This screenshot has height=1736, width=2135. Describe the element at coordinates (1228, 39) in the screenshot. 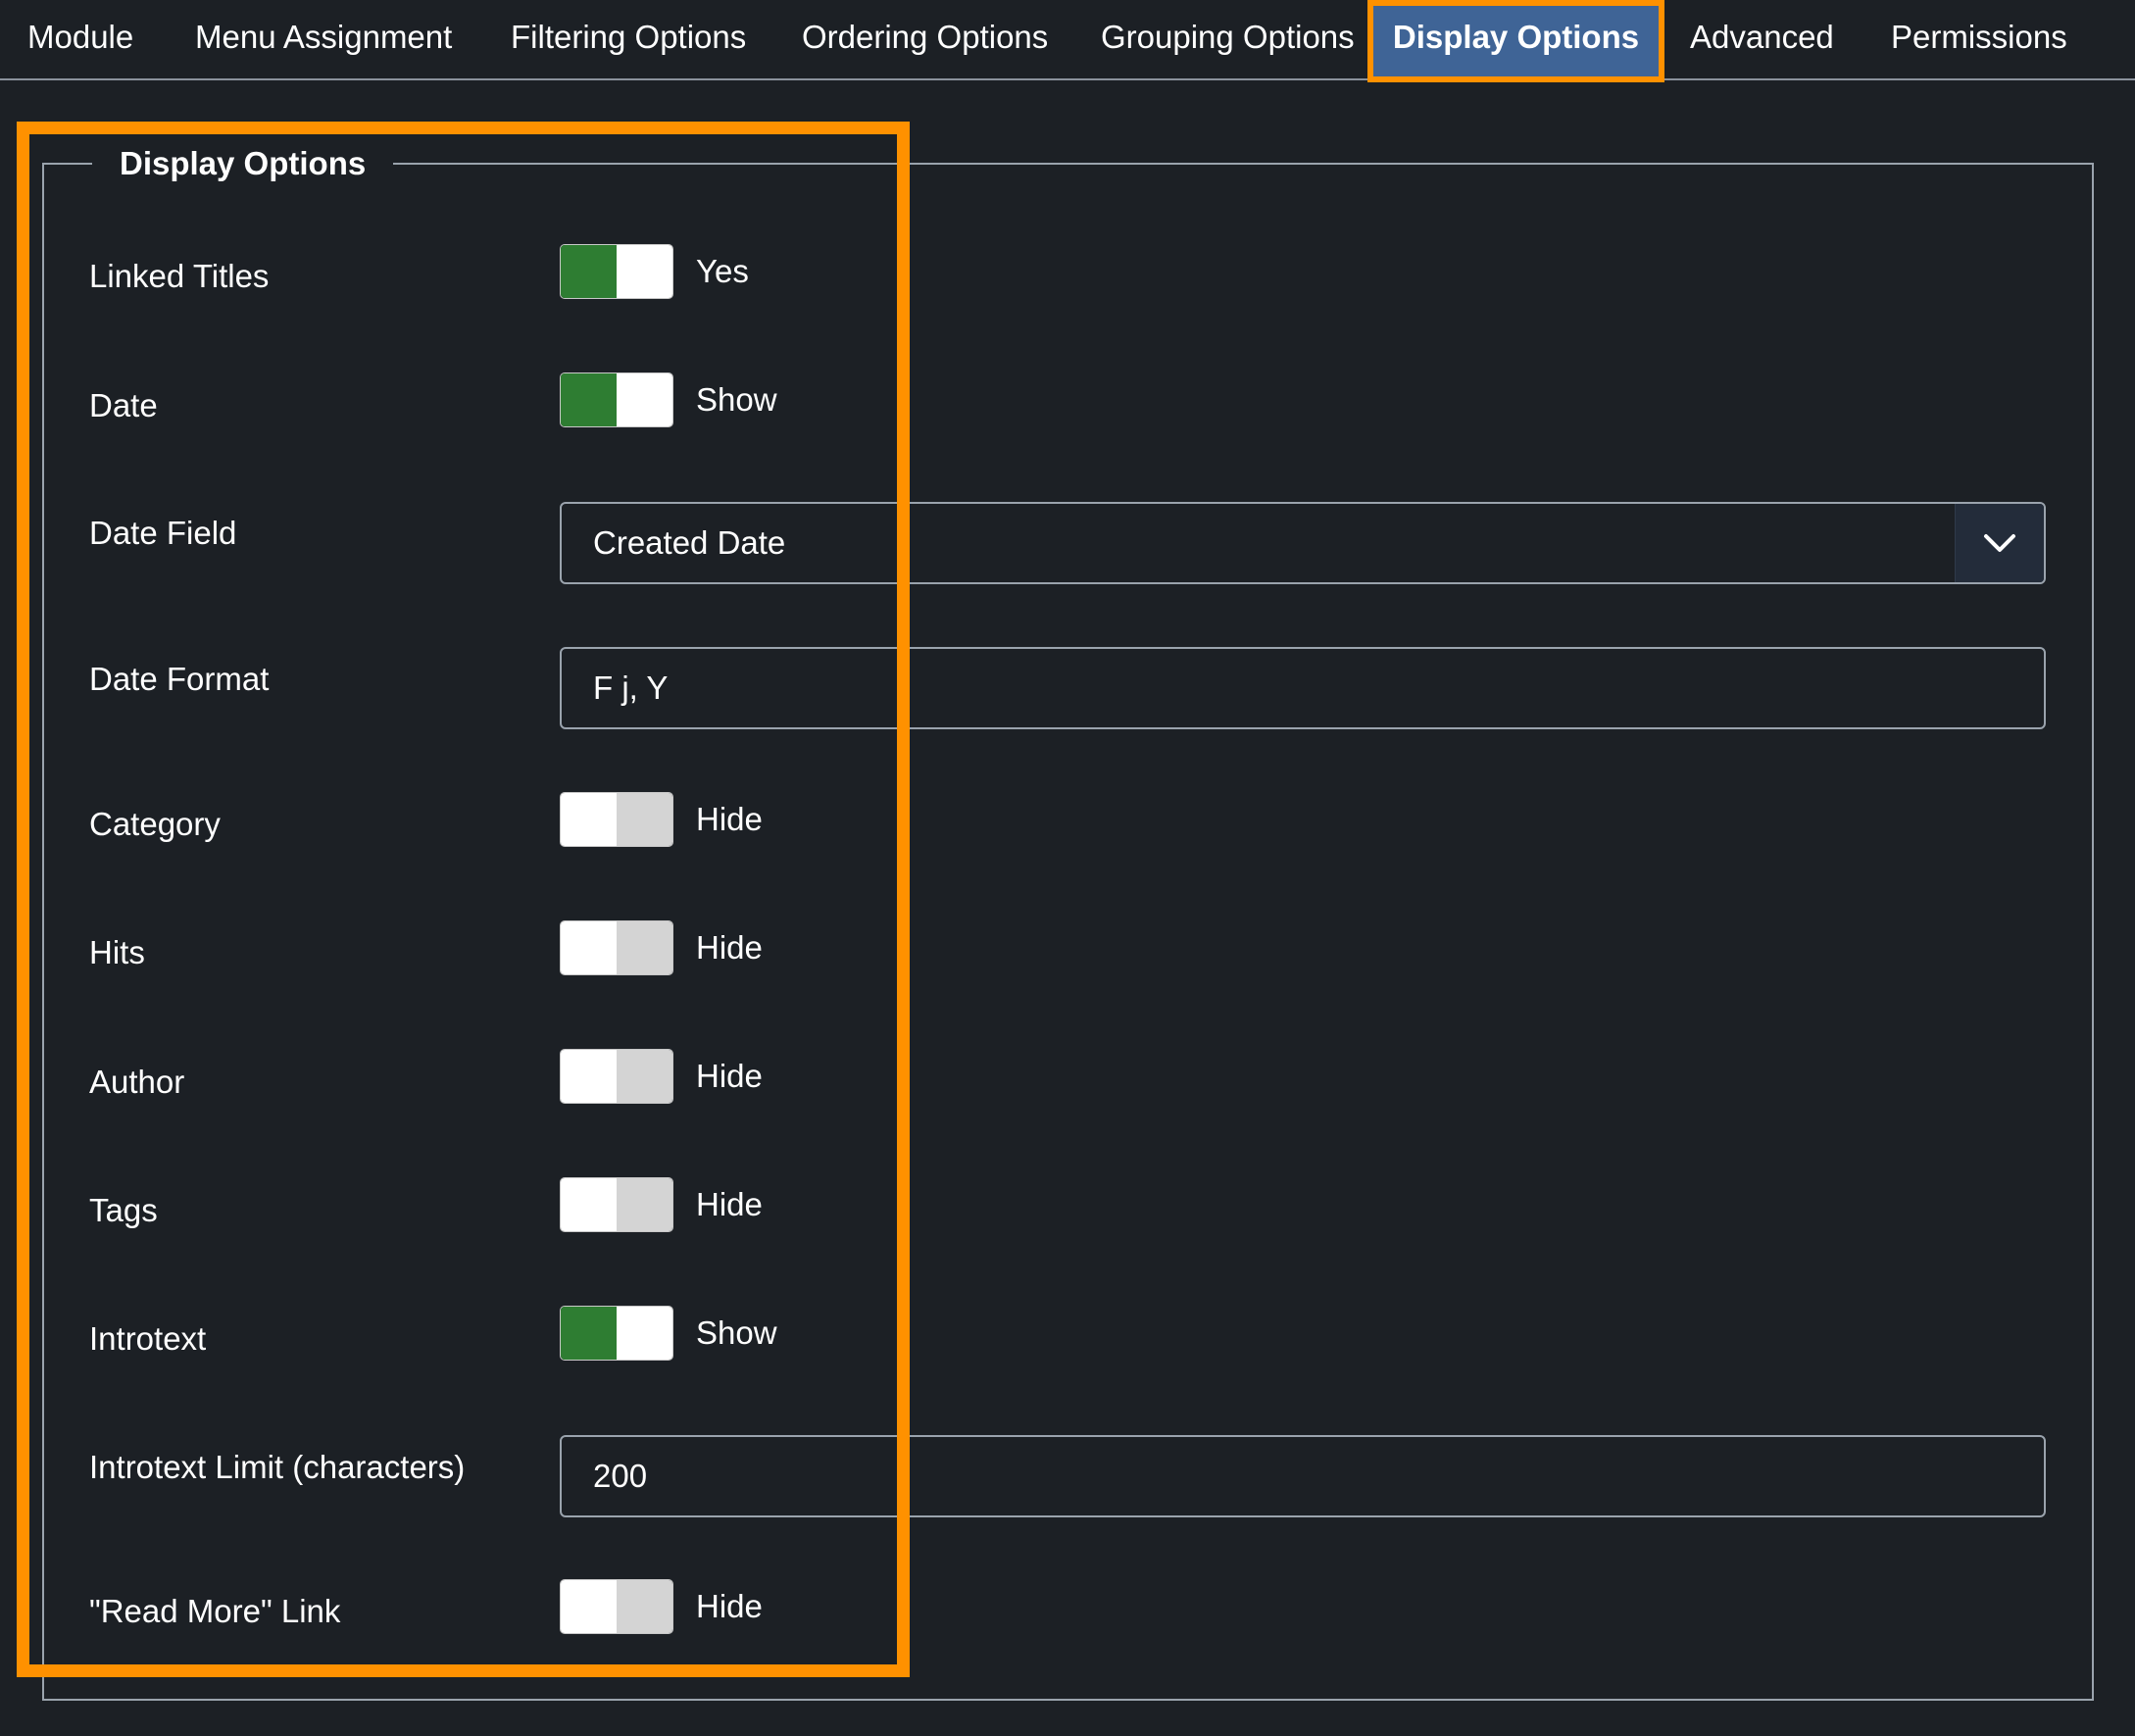

I see `tab-grouping-options: Grouping Options` at that location.